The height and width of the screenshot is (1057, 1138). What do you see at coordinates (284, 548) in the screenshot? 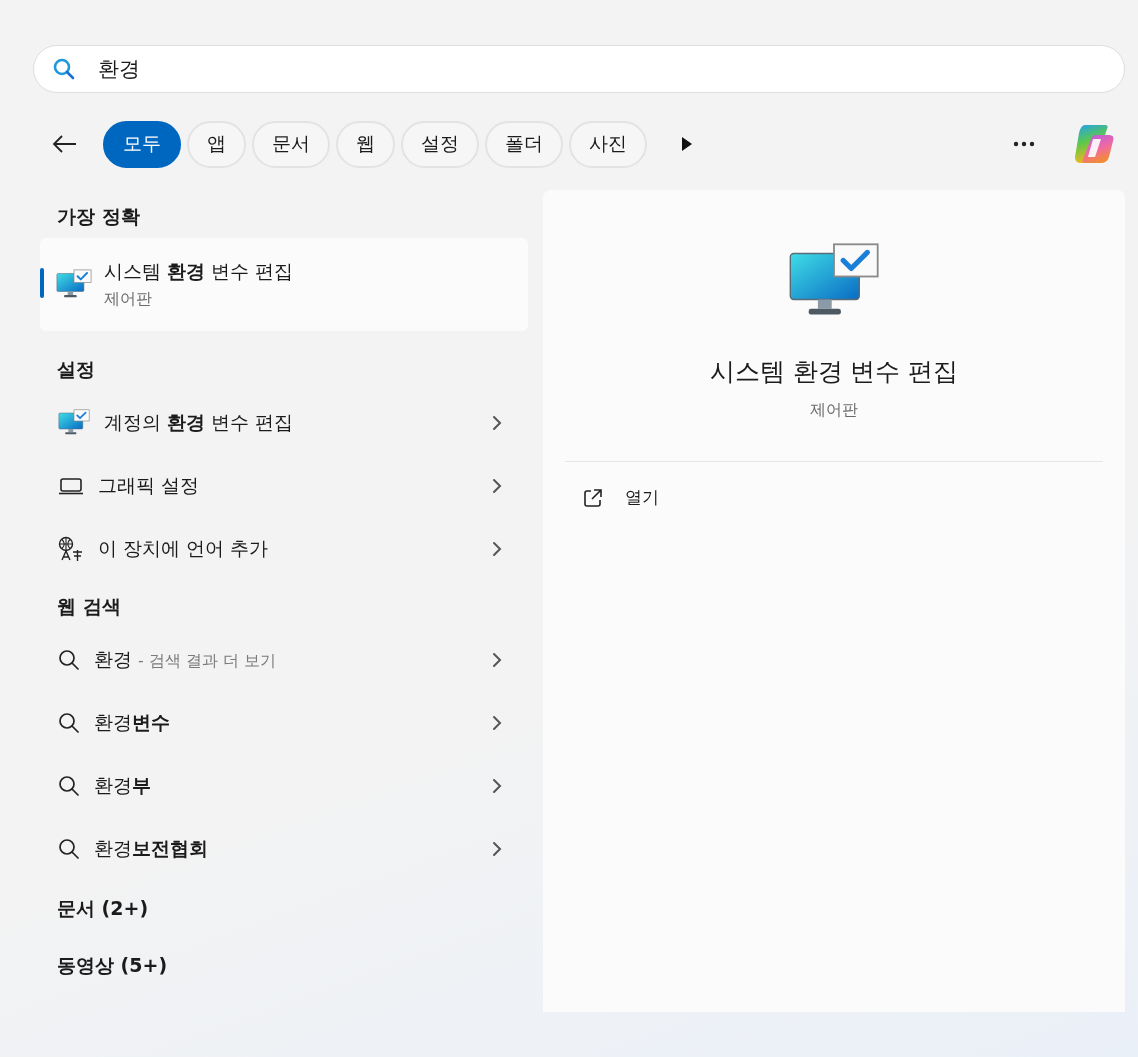
I see `result-item: 이 장치에 언어 추가` at bounding box center [284, 548].